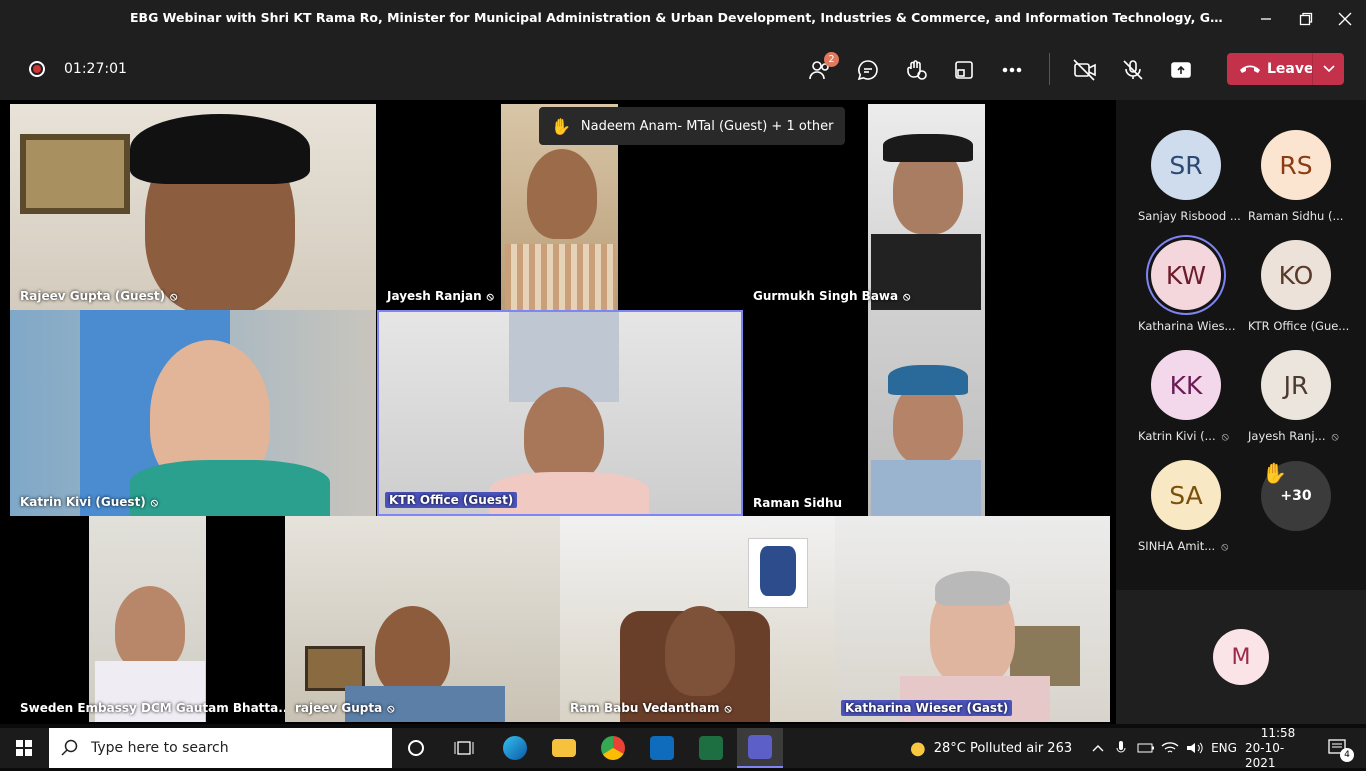 Image resolution: width=1366 pixels, height=771 pixels. I want to click on video-tile: Katrin Kivi (Guest) ⦸, so click(193, 413).